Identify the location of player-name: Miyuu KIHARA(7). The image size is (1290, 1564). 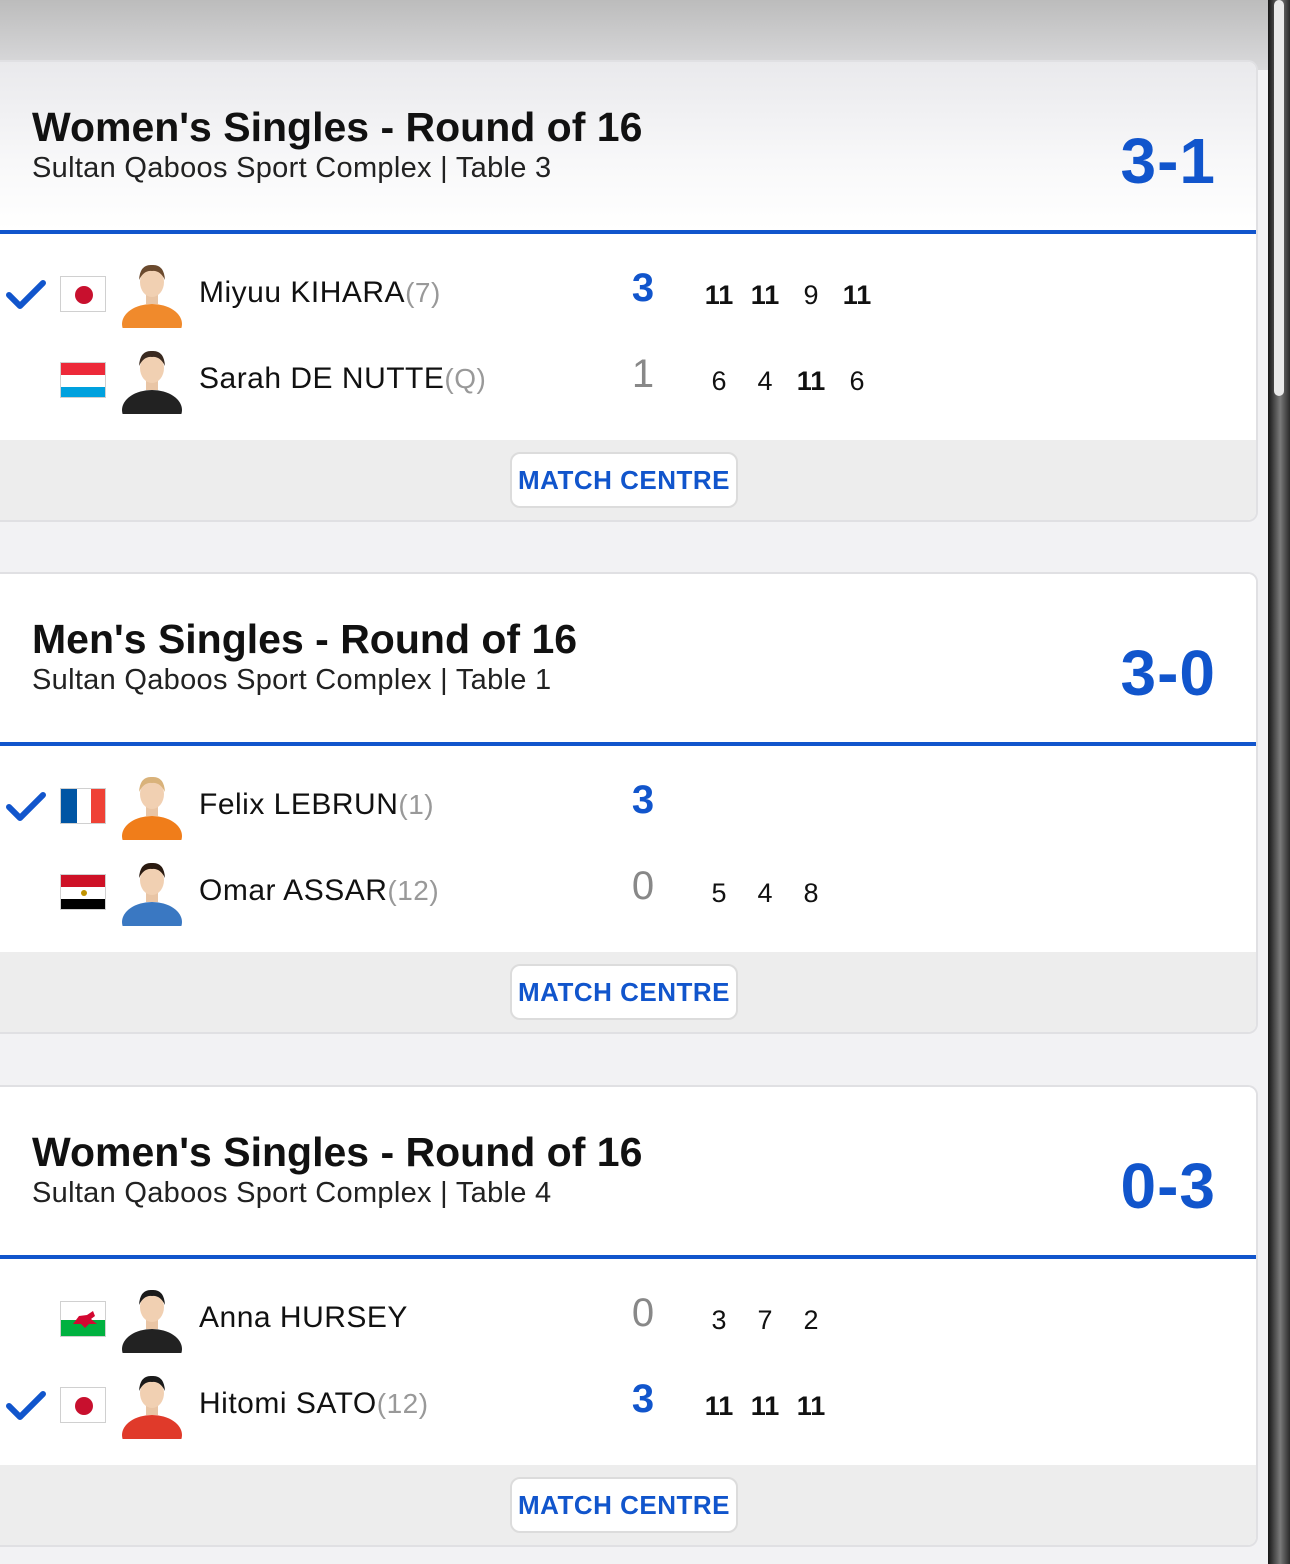
(320, 293).